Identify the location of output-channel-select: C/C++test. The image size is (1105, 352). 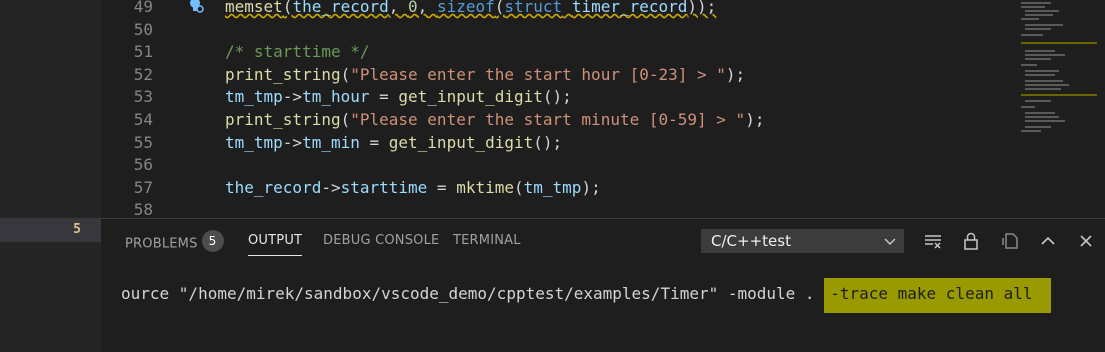
(802, 241).